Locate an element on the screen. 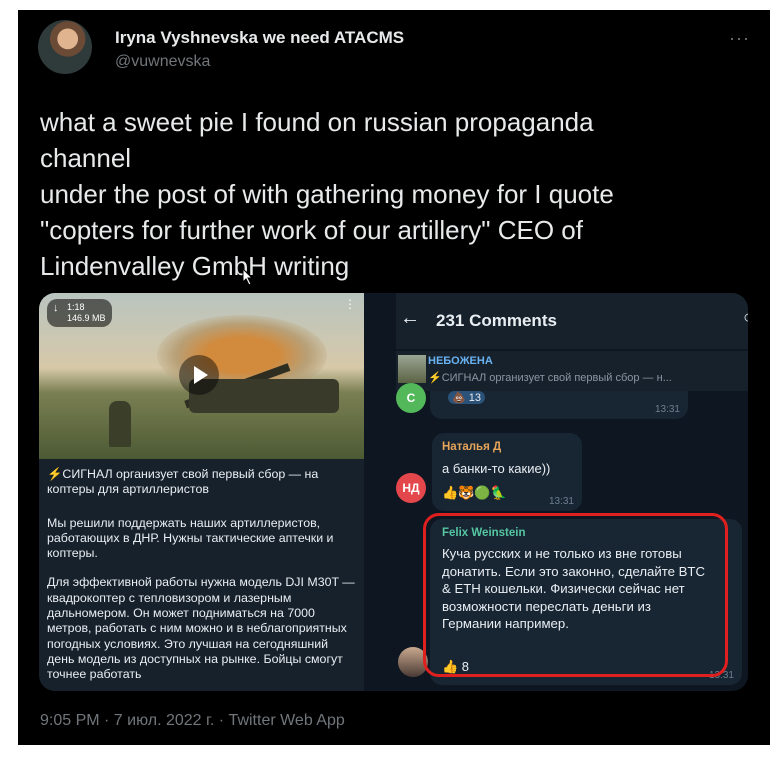  display-name: Iryna Vyshnevska we need ATACMS is located at coordinates (259, 38).